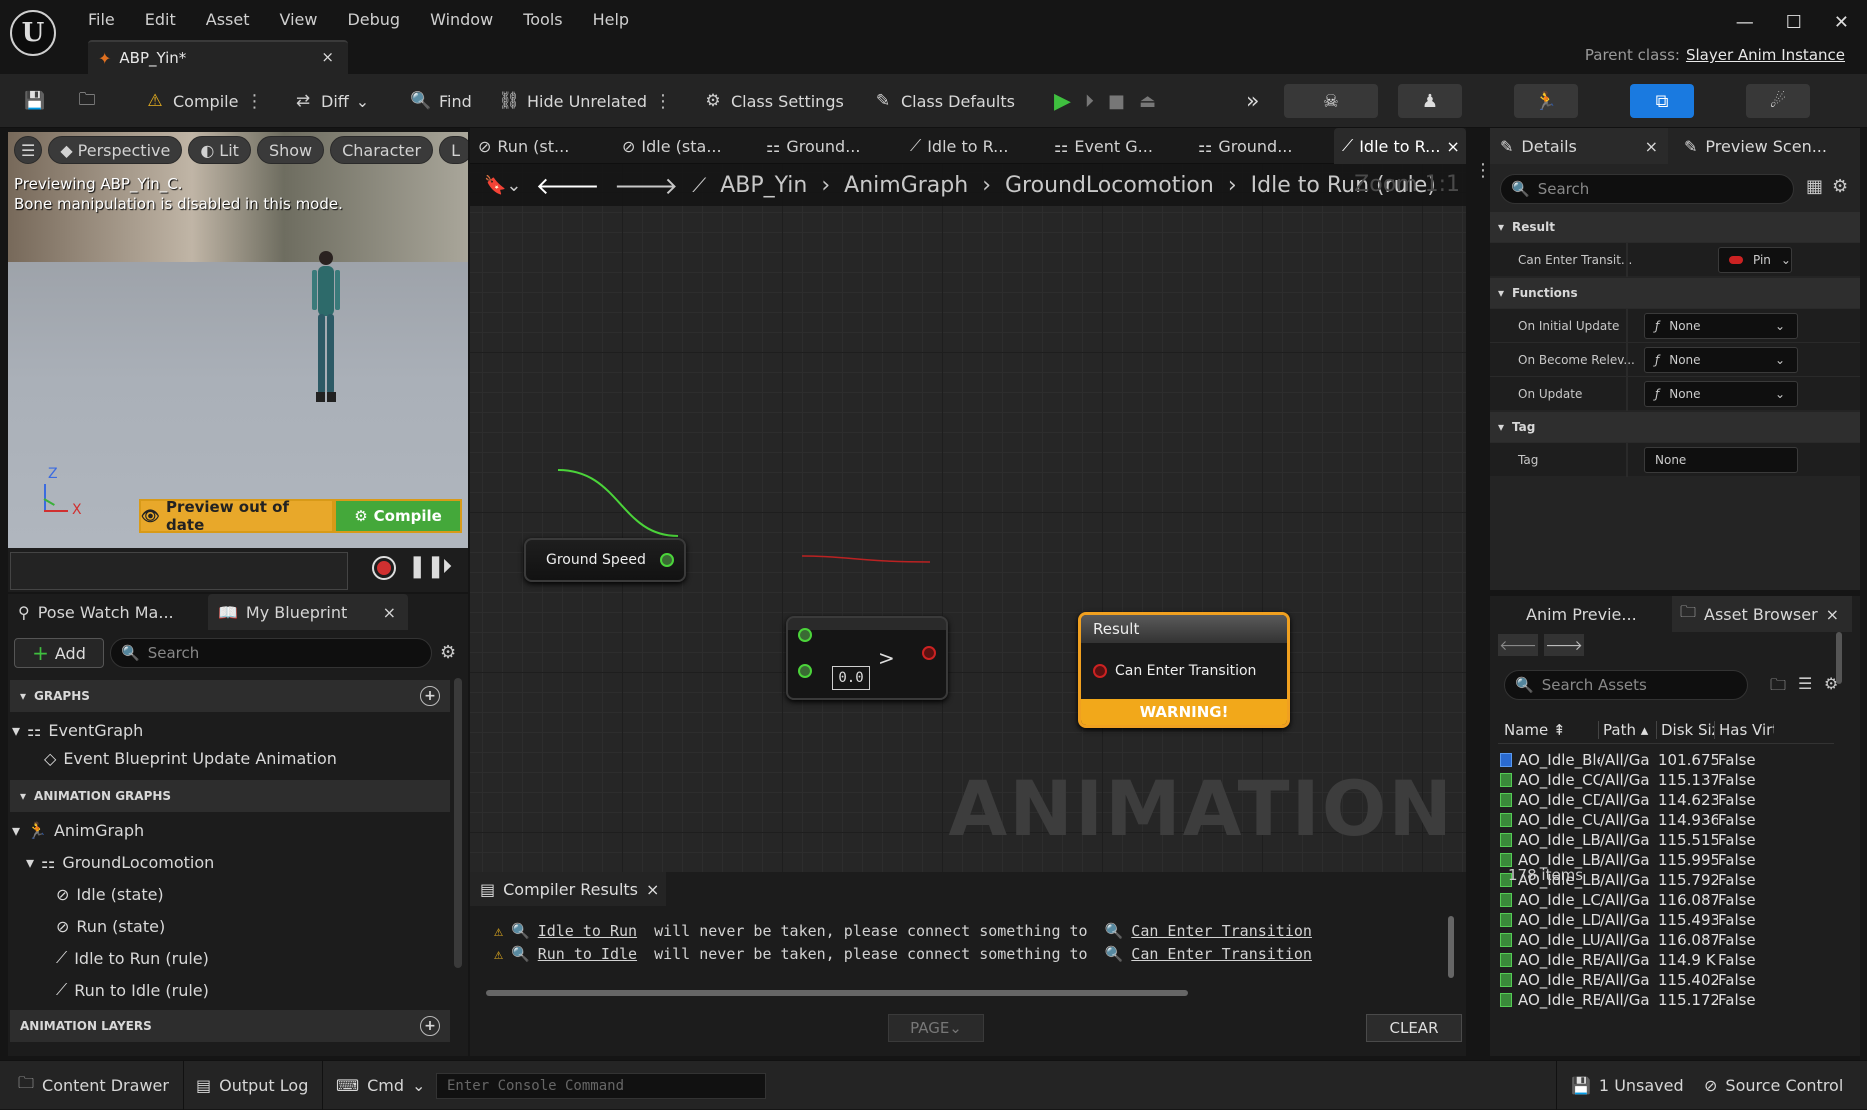  I want to click on menu-window: Window, so click(461, 19).